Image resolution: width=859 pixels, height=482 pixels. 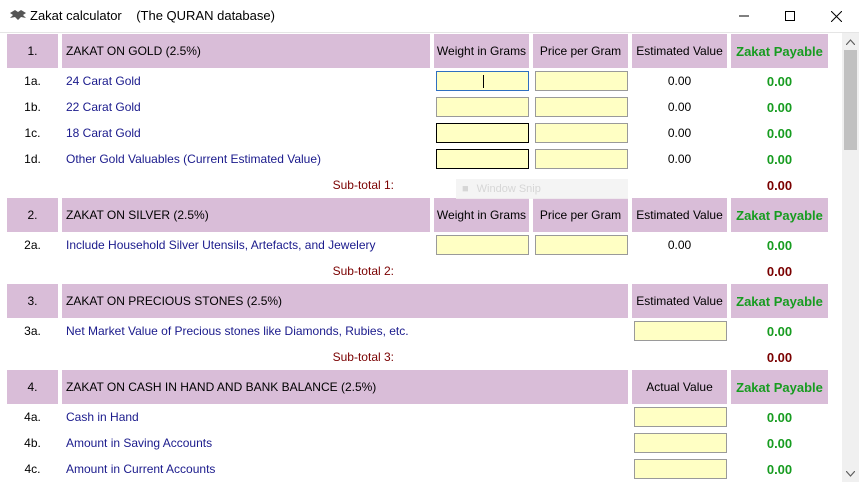 What do you see at coordinates (581, 133) in the screenshot?
I see `gold-18-price-input` at bounding box center [581, 133].